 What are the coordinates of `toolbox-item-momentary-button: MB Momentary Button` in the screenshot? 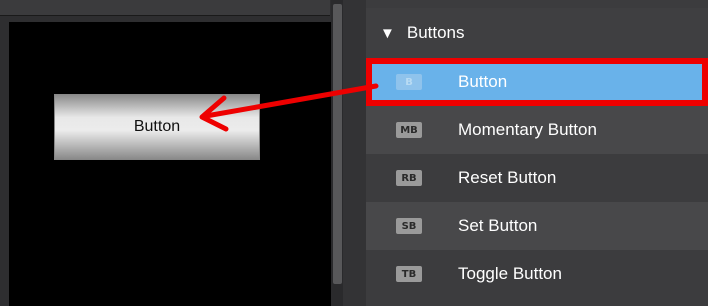 It's located at (537, 130).